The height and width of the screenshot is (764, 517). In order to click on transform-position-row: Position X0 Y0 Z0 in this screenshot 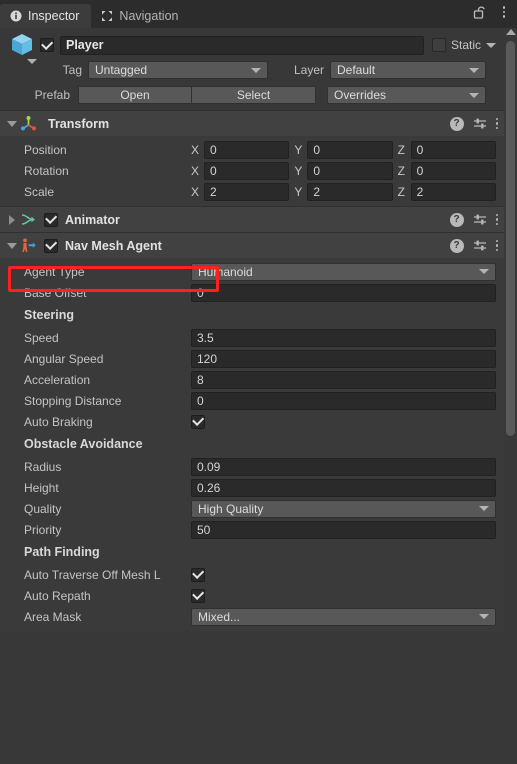, I will do `click(252, 149)`.